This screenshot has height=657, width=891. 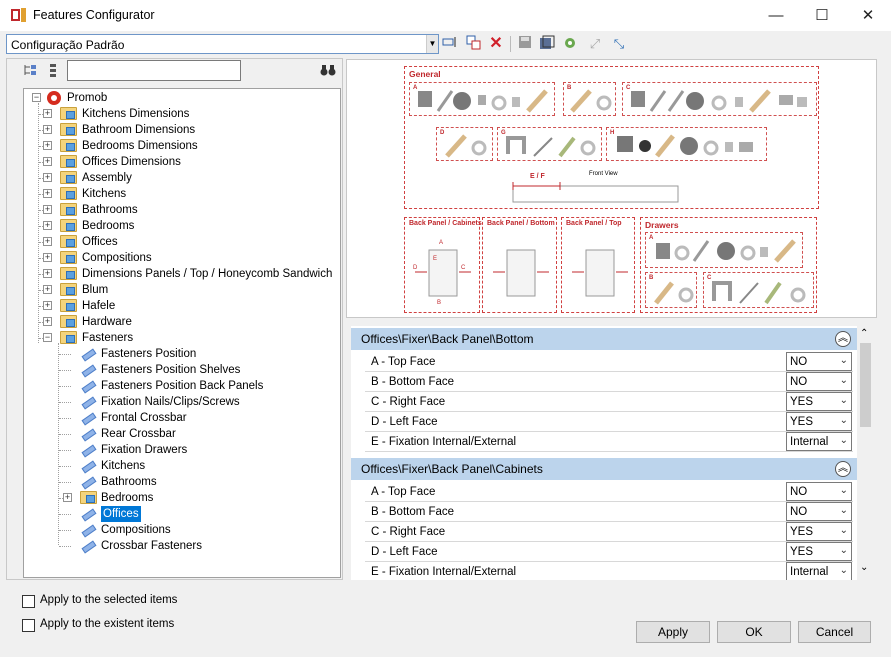 I want to click on expand-all-icon, so click(x=30, y=70).